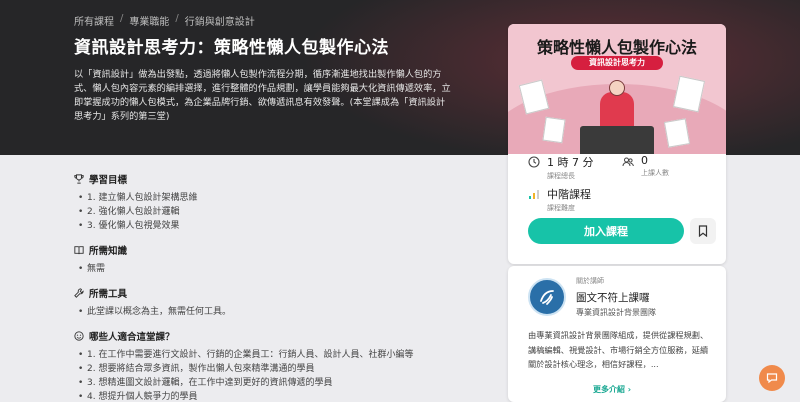 This screenshot has width=800, height=402. I want to click on enroll-button: 加入課程, so click(606, 231).